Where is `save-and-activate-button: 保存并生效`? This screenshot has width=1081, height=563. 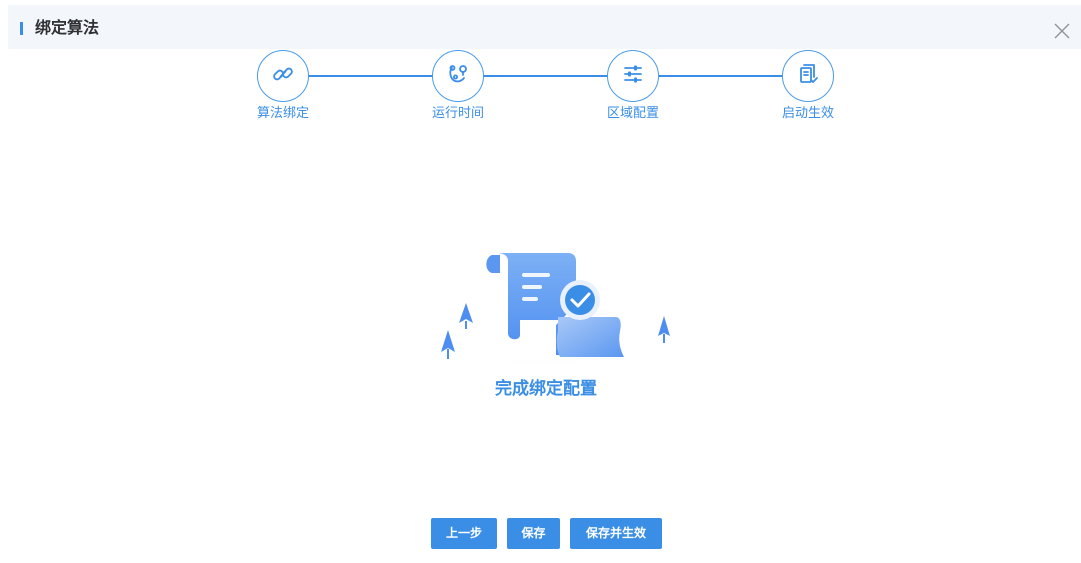 save-and-activate-button: 保存并生效 is located at coordinates (616, 533).